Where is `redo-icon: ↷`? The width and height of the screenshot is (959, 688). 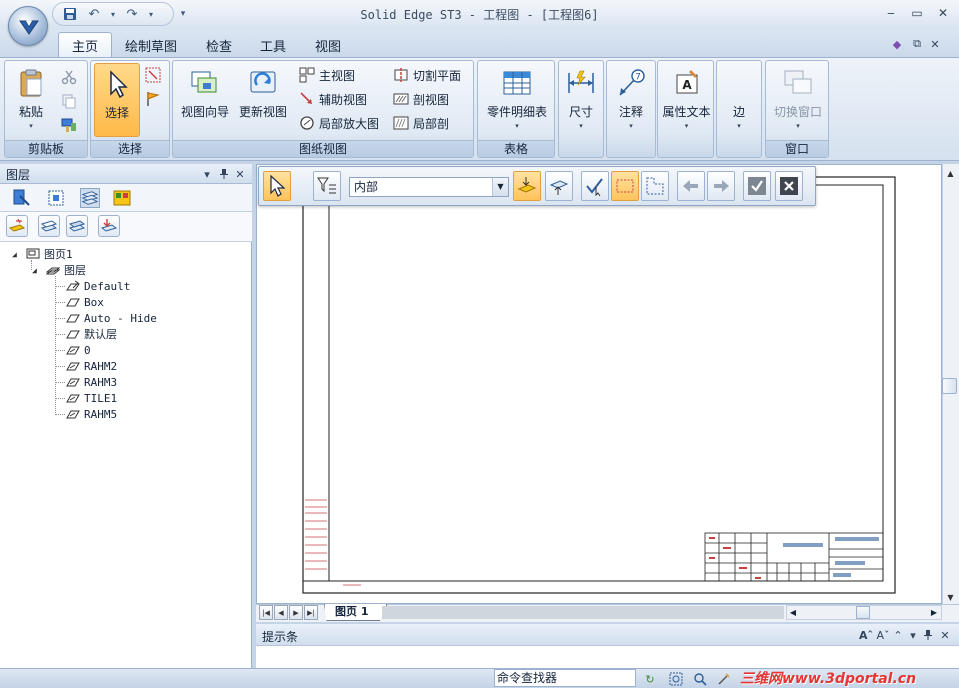
redo-icon: ↷ is located at coordinates (132, 14).